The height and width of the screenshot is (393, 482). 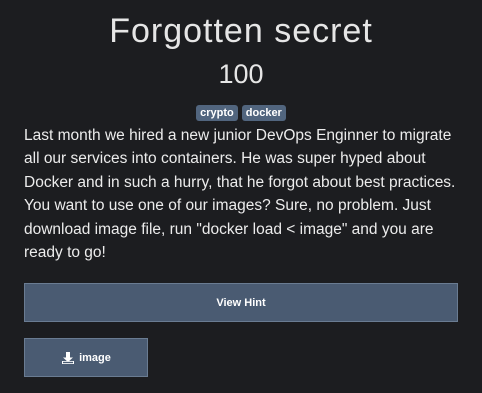 What do you see at coordinates (263, 113) in the screenshot?
I see `tag-docker: docker` at bounding box center [263, 113].